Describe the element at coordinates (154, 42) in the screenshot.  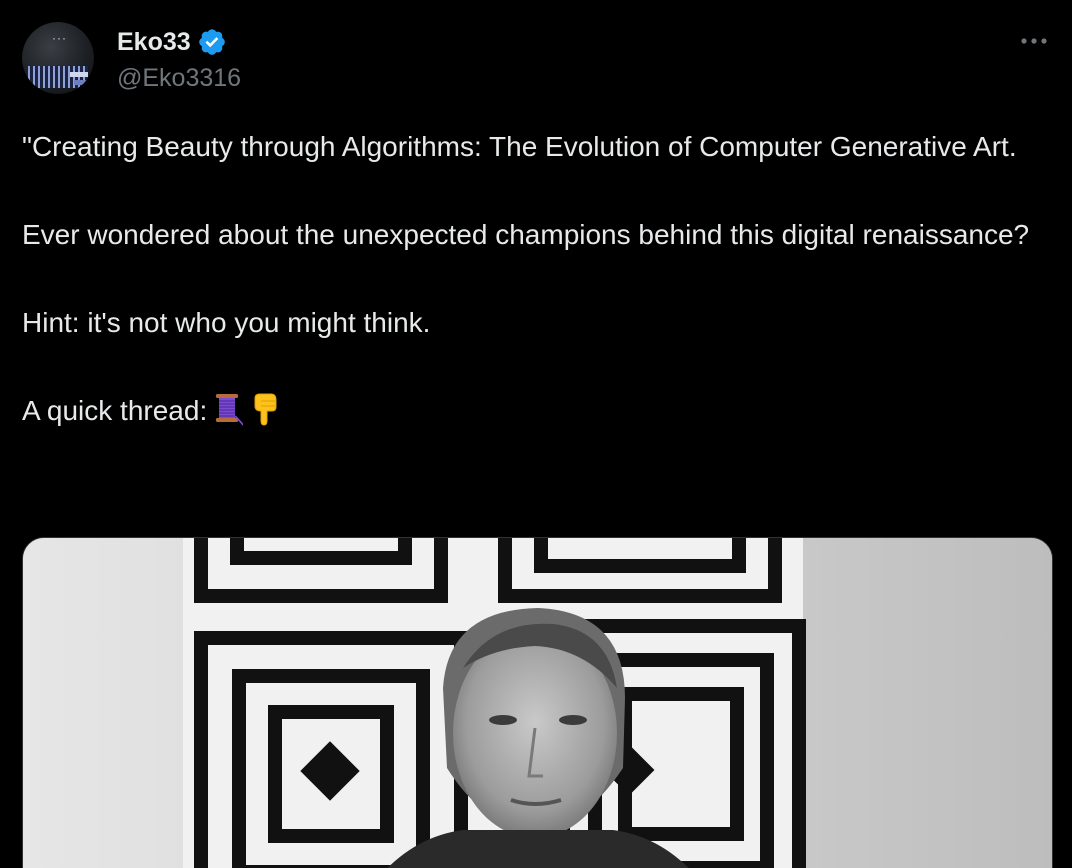
I see `author-display-name: Eko33` at that location.